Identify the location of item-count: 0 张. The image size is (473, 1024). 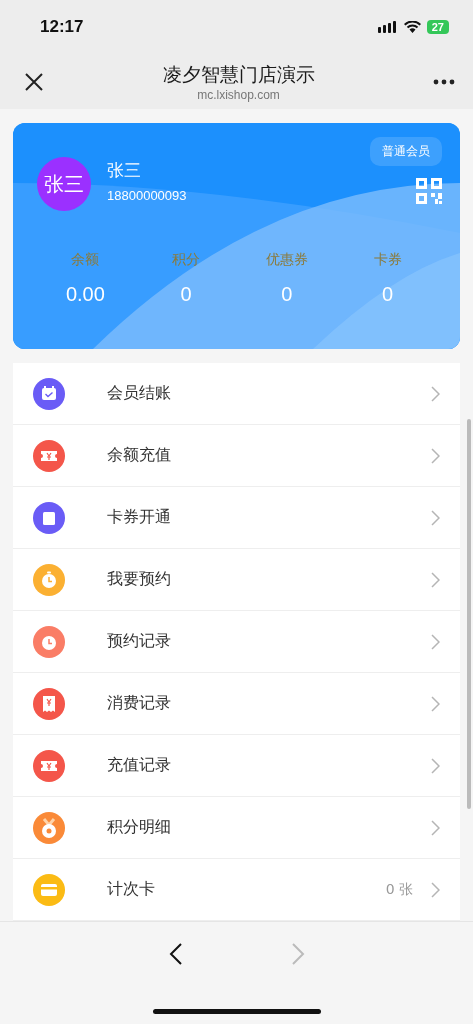
(399, 889).